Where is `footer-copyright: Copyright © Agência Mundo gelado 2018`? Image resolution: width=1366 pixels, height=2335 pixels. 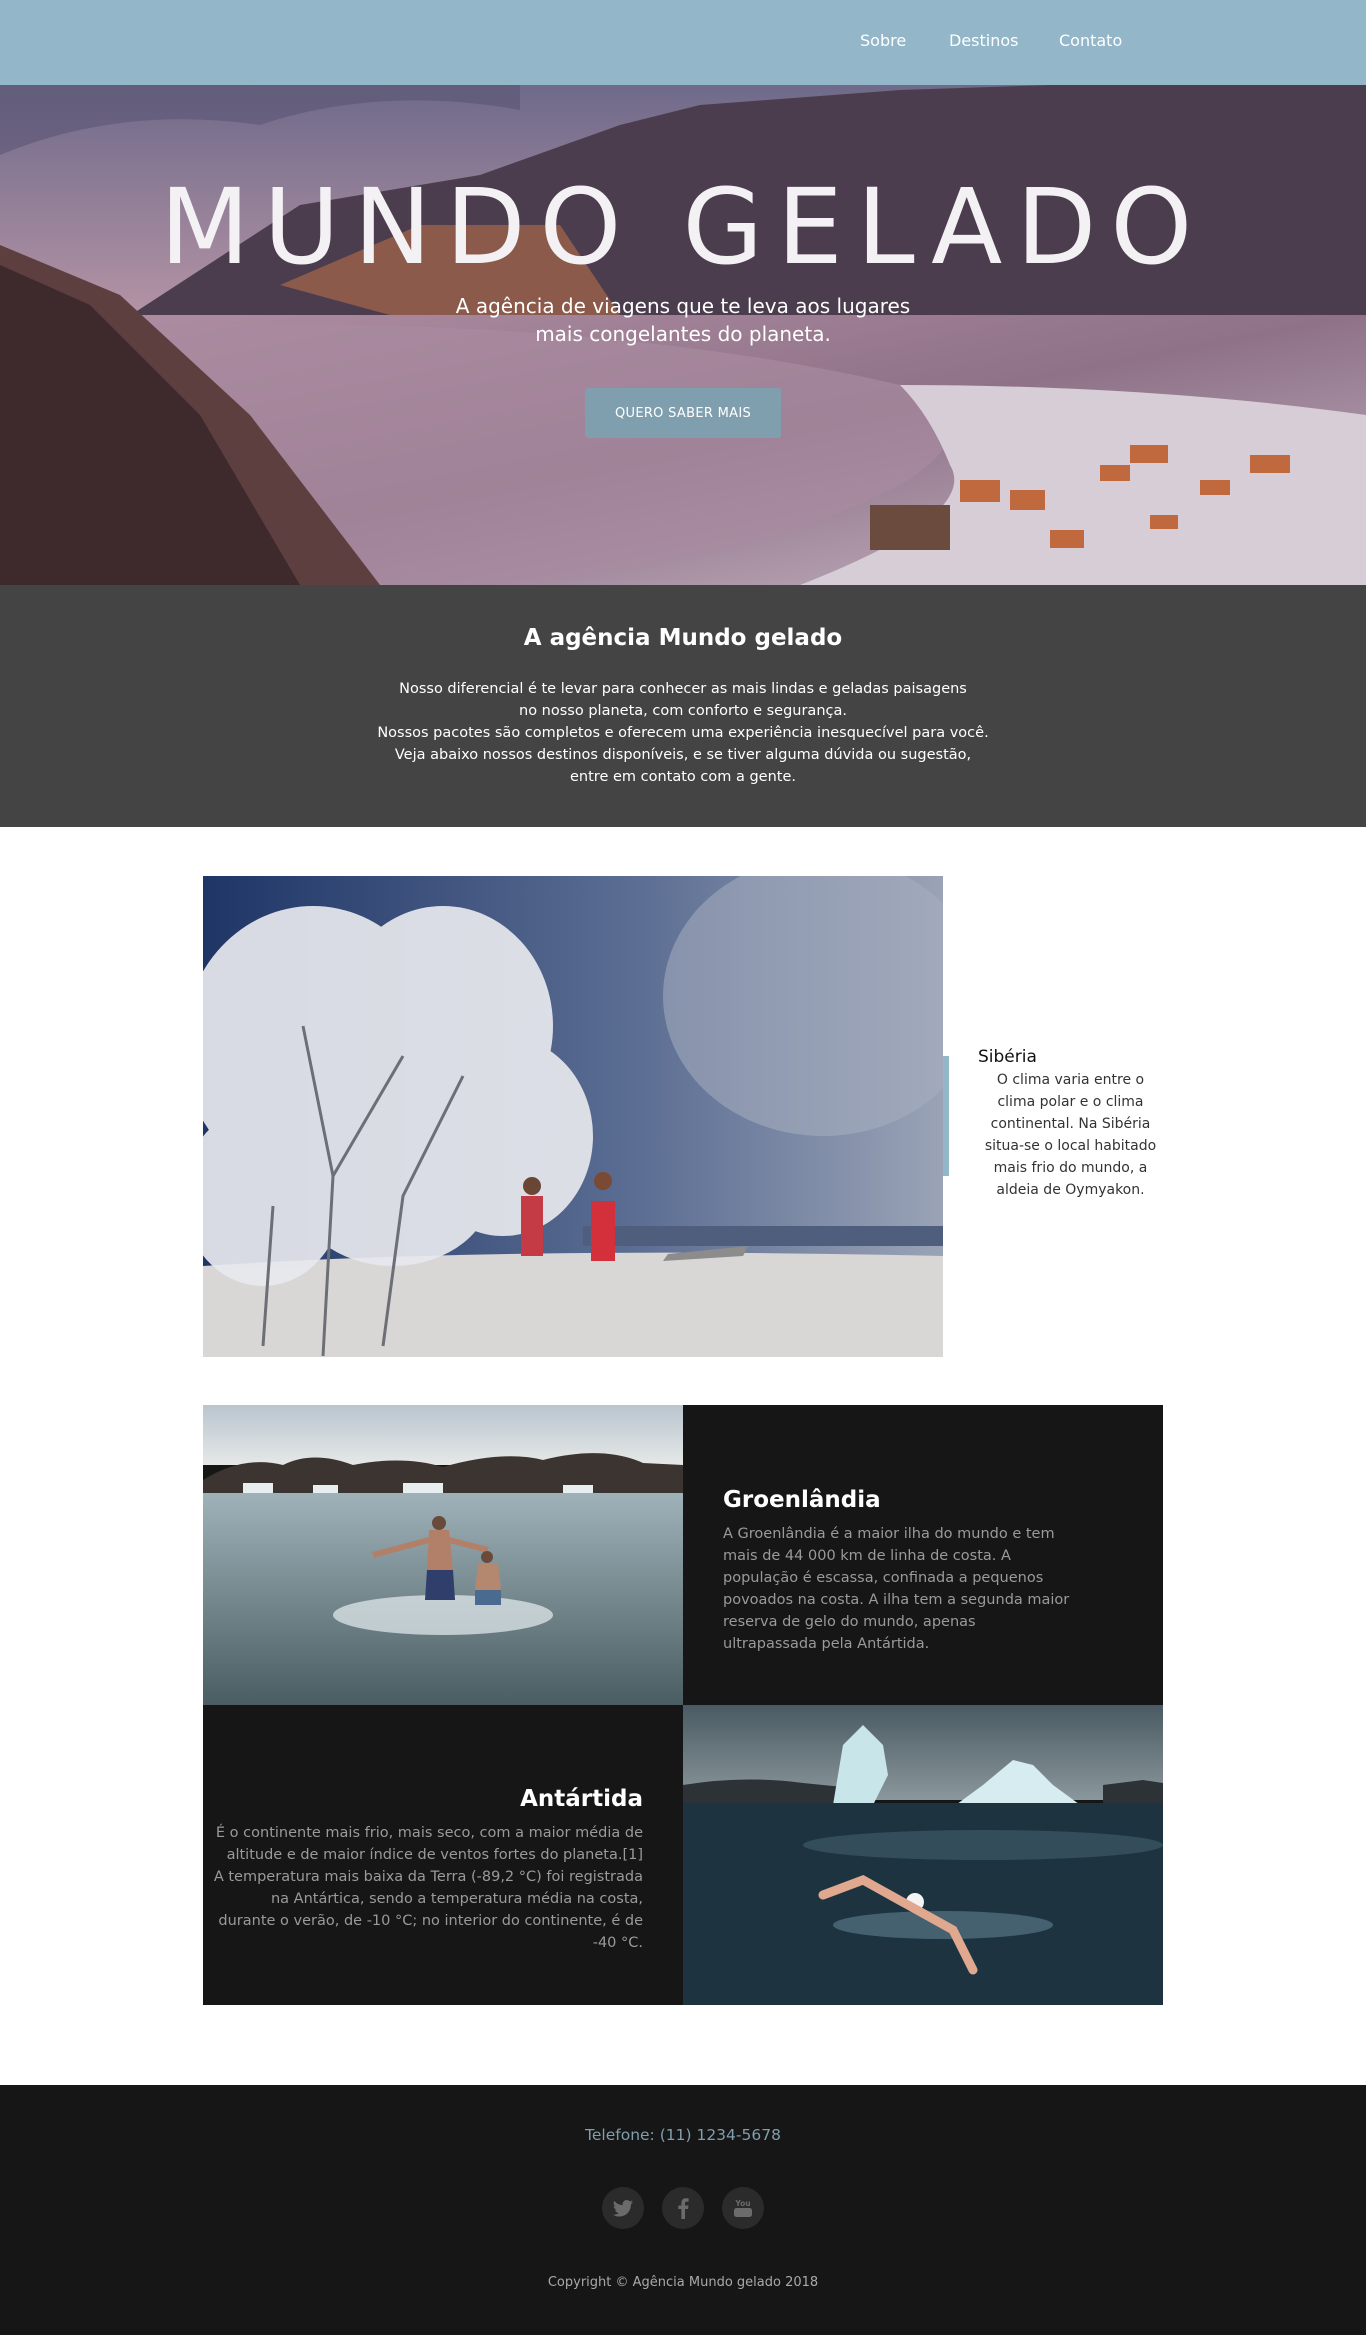 footer-copyright: Copyright © Agência Mundo gelado 2018 is located at coordinates (683, 2282).